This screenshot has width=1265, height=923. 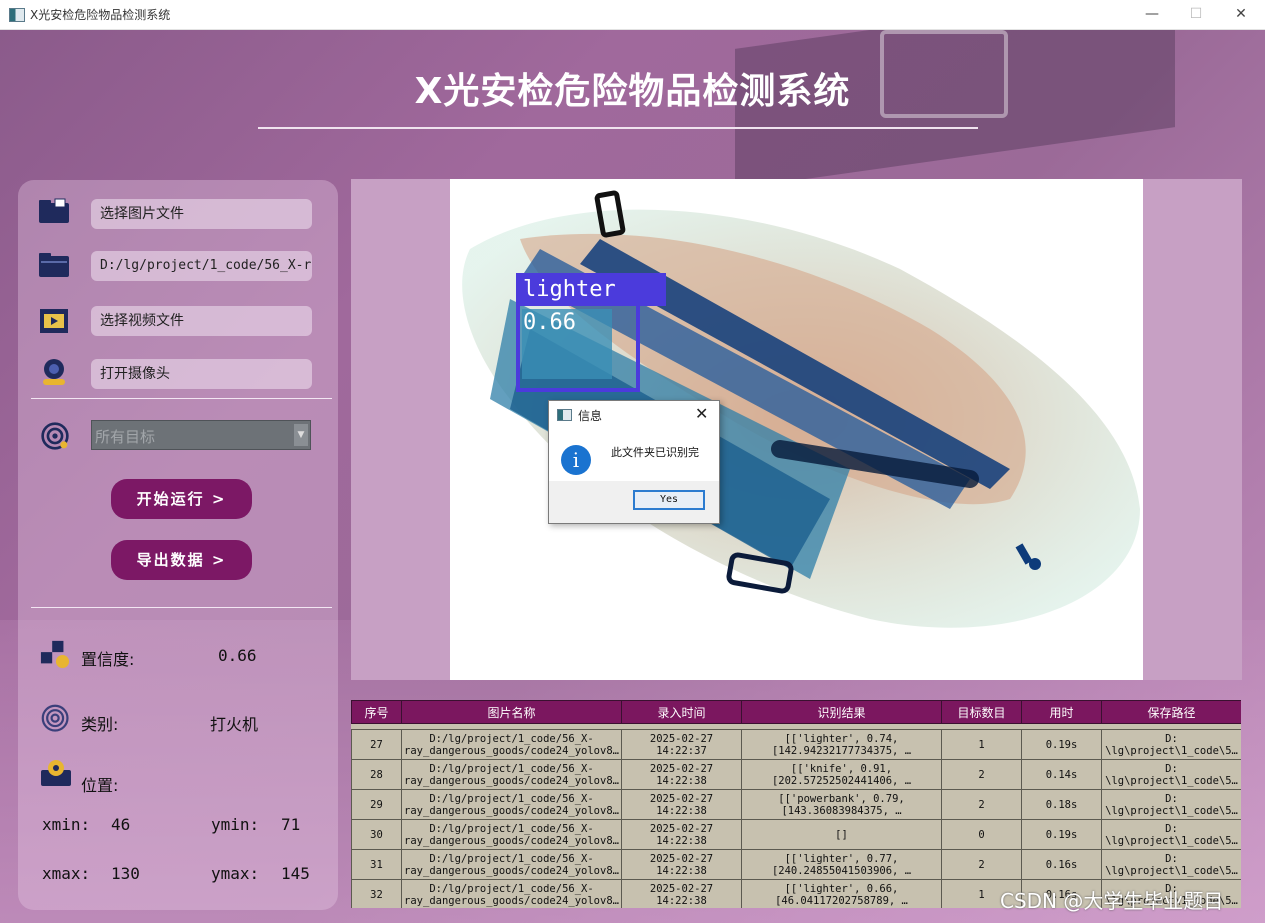 I want to click on chevron-down-icon: ▼, so click(x=301, y=435).